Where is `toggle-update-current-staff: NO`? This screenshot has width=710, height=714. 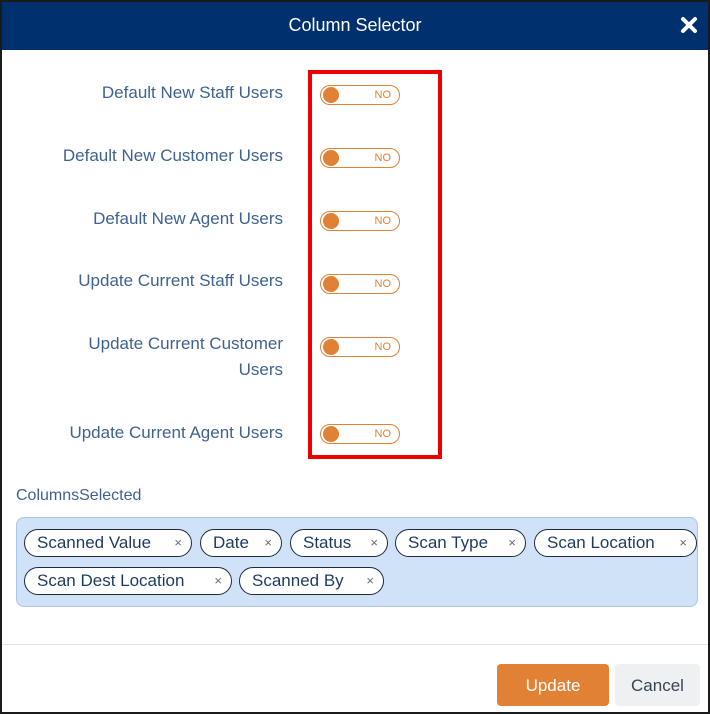
toggle-update-current-staff: NO is located at coordinates (360, 284).